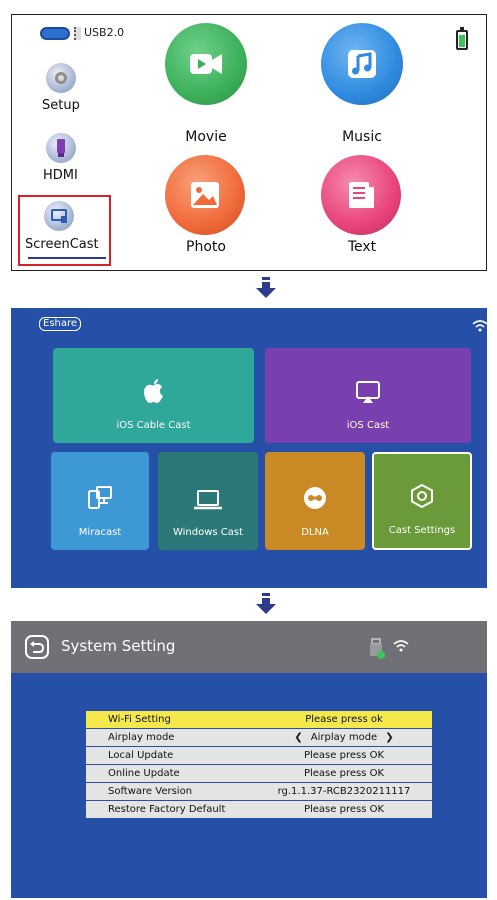  What do you see at coordinates (422, 530) in the screenshot?
I see `tile-label: Cast Settings` at bounding box center [422, 530].